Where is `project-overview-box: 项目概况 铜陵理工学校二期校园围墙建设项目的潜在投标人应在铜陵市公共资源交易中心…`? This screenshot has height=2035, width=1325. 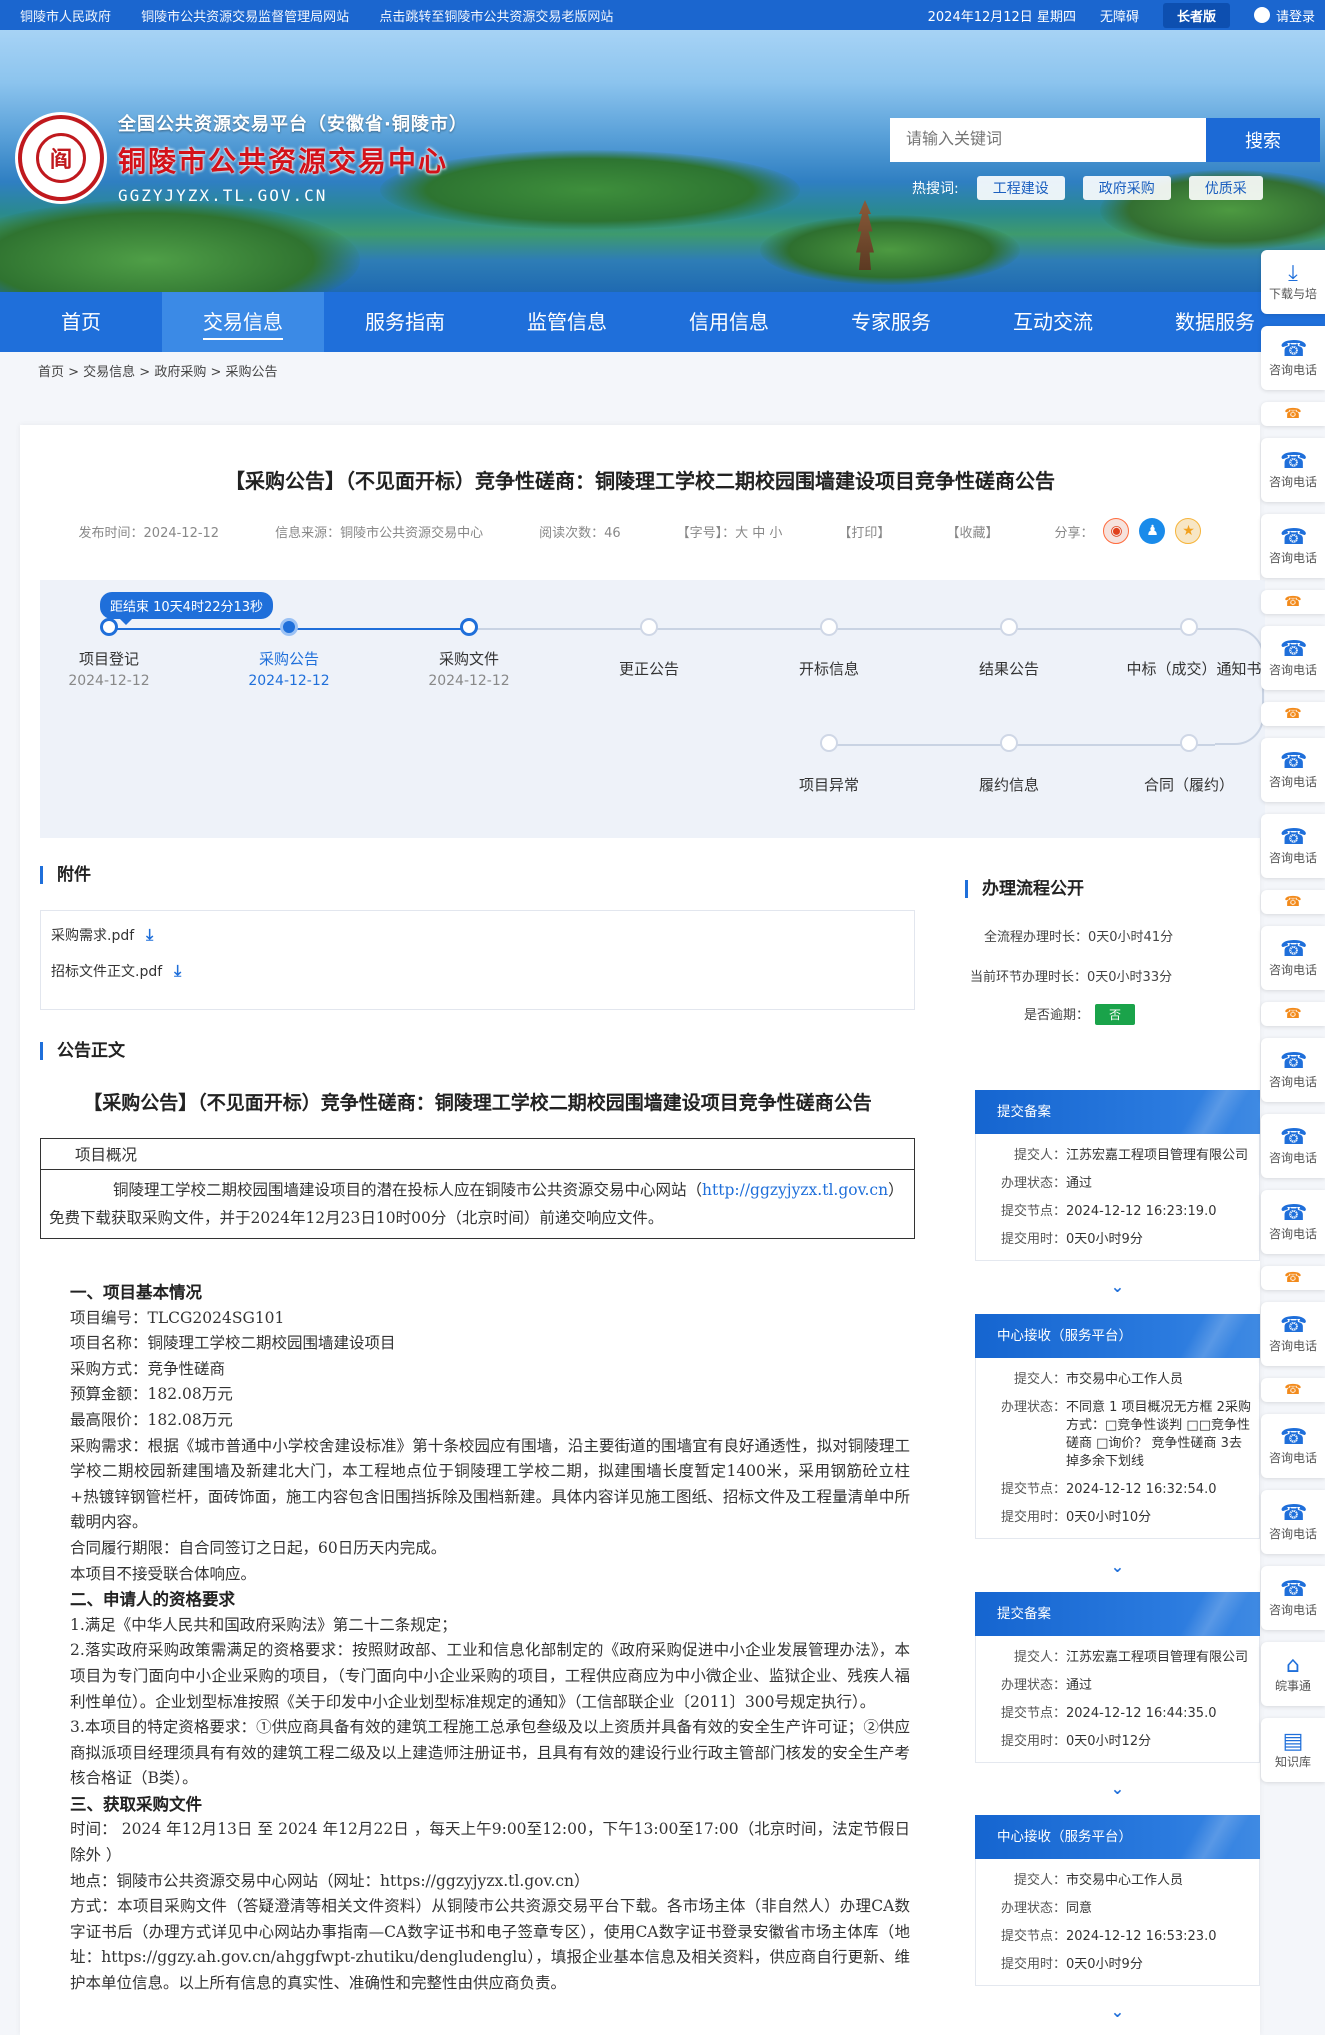 project-overview-box: 项目概况 铜陵理工学校二期校园围墙建设项目的潜在投标人应在铜陵市公共资源交易中心… is located at coordinates (477, 1188).